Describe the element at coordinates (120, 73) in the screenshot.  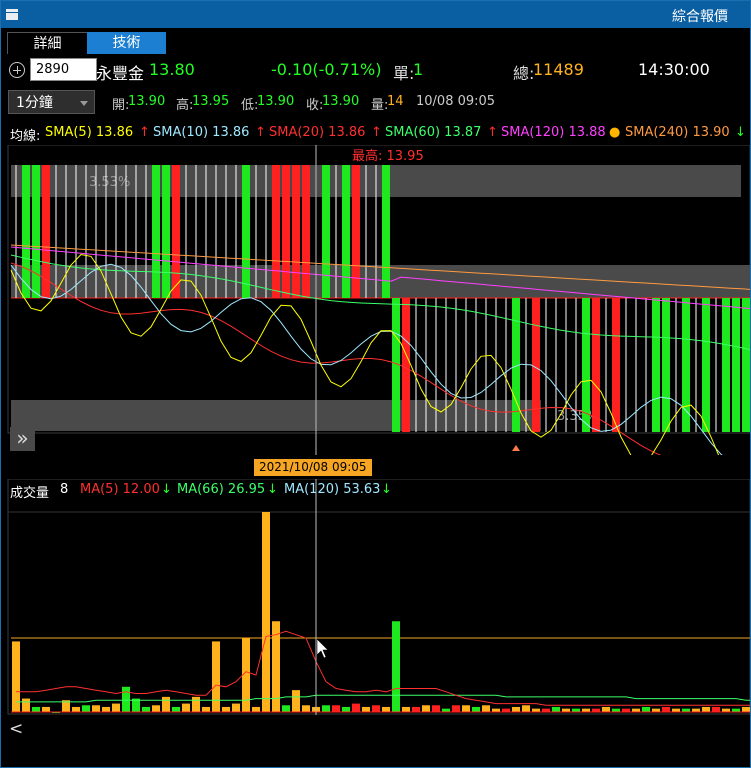
I see `stock-name: 永豐金` at that location.